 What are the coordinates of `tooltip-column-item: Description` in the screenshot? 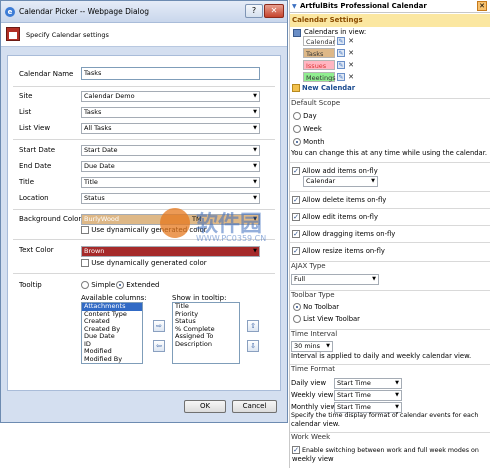 It's located at (206, 344).